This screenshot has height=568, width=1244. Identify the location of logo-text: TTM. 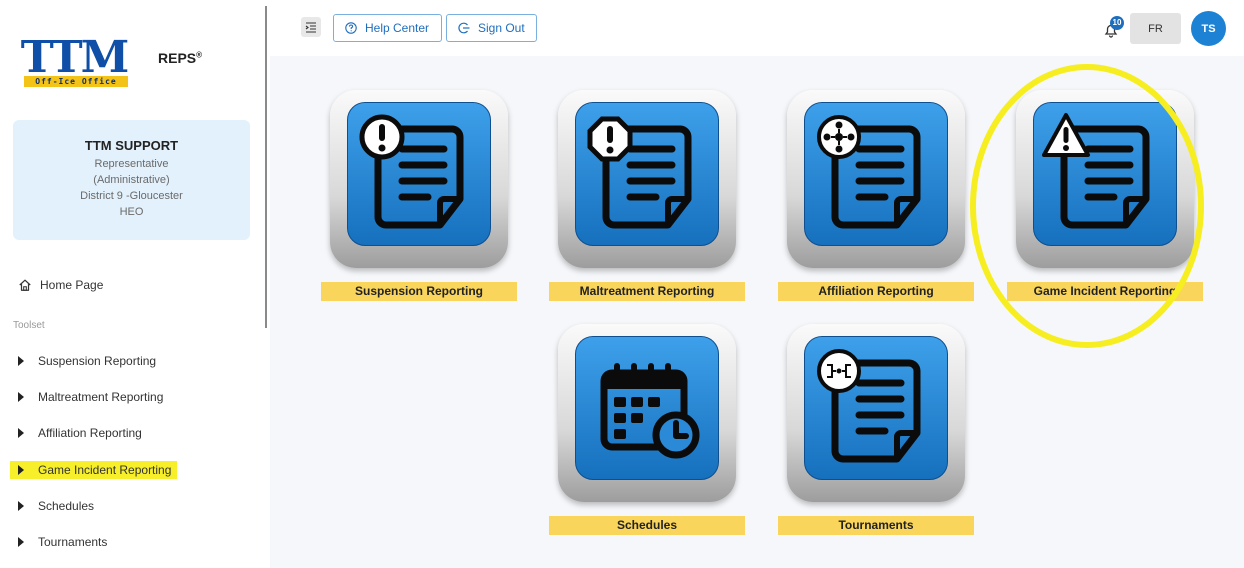
(75, 57).